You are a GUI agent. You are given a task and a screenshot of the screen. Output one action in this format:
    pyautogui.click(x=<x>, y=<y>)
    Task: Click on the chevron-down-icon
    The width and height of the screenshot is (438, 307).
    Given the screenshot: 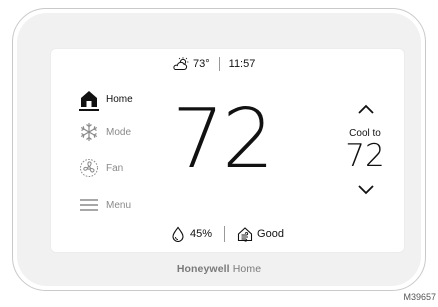 What is the action you would take?
    pyautogui.click(x=366, y=190)
    